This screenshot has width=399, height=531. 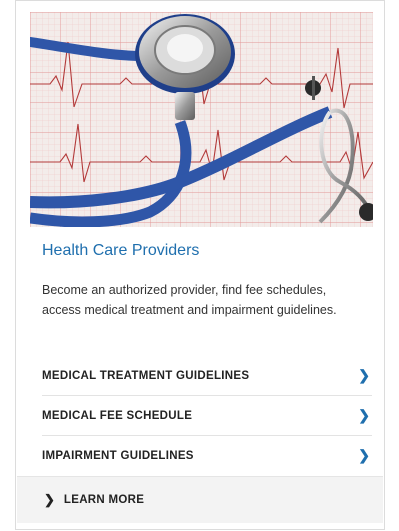 I want to click on link-impairment-guidelines: IMPAIRMENT GUIDELINES ❯, so click(x=207, y=455).